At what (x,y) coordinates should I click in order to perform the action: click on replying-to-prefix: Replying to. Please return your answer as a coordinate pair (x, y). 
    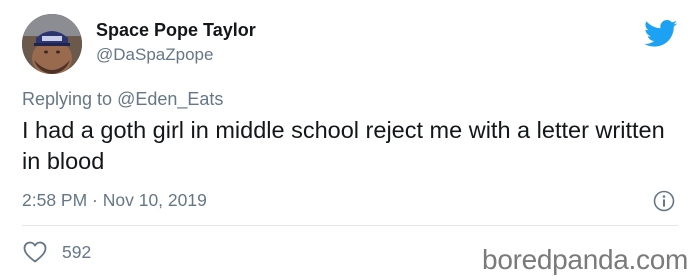
    Looking at the image, I should click on (67, 99).